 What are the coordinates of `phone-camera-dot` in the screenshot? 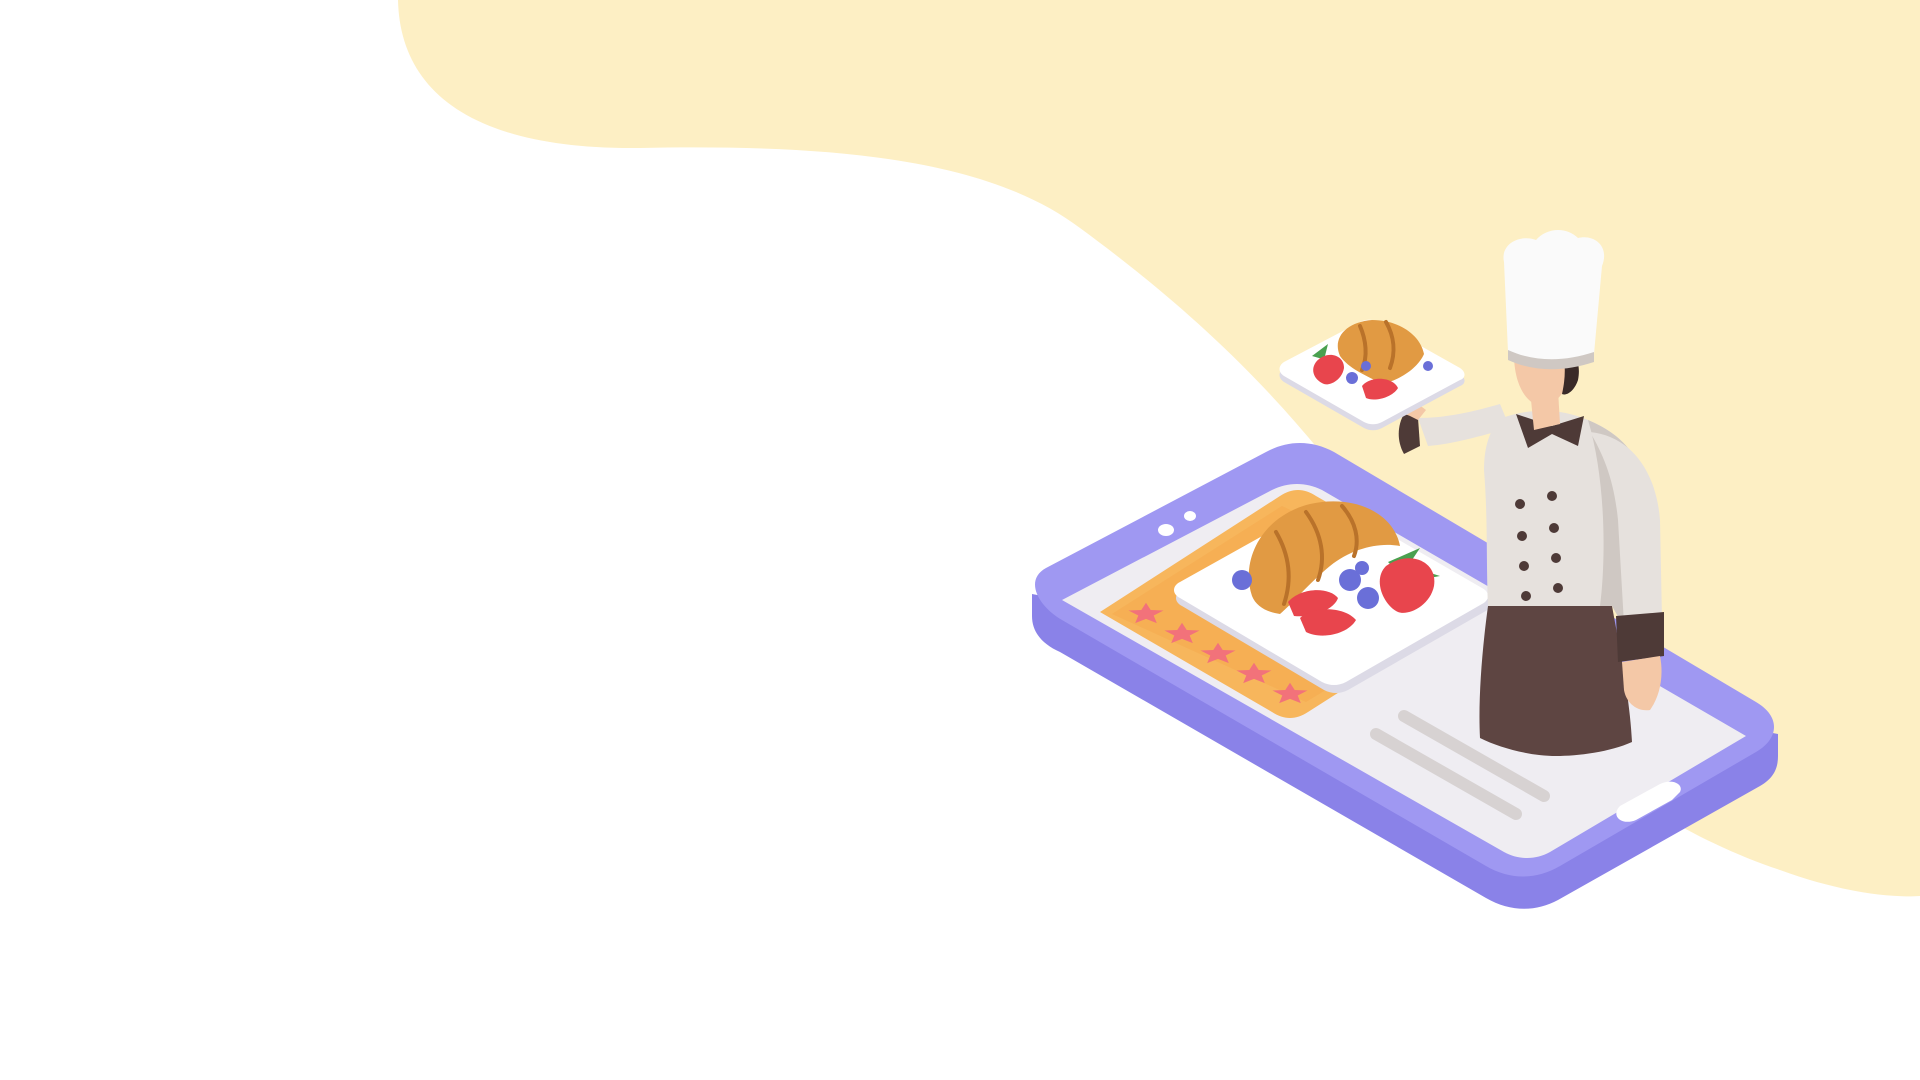 It's located at (1166, 530).